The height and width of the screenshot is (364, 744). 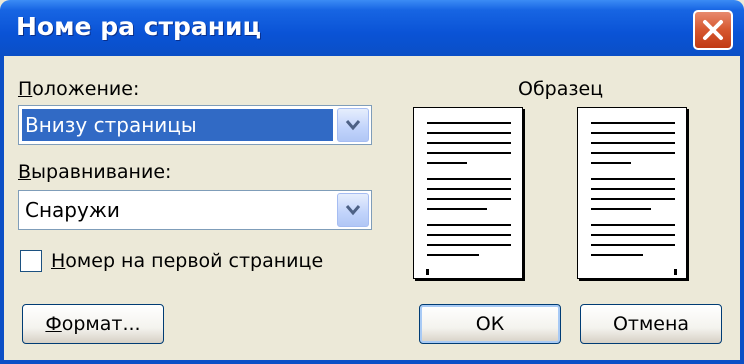 What do you see at coordinates (58, 261) in the screenshot?
I see `first-page-label-accel: Н` at bounding box center [58, 261].